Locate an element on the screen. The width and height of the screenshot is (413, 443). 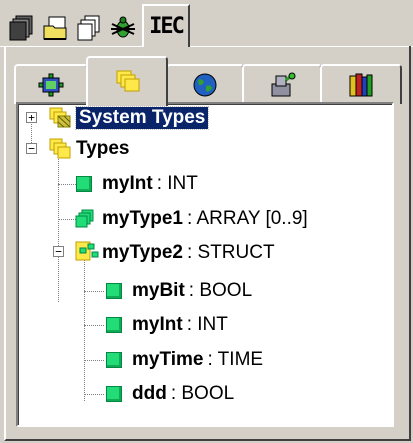
system-types-folder-icon is located at coordinates (60, 117).